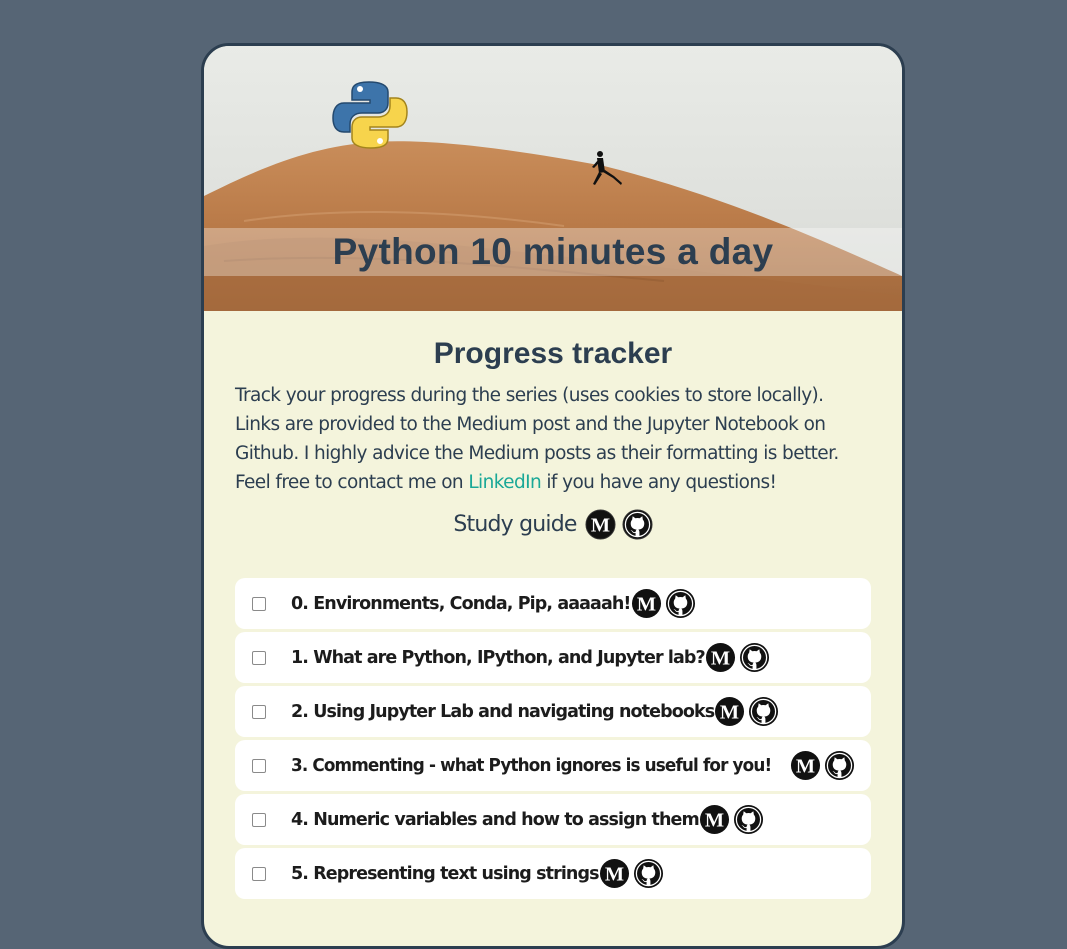 This screenshot has height=949, width=1067. What do you see at coordinates (461, 603) in the screenshot?
I see `lesson-label: 0. Environments, Conda, Pip, aaaaah!` at bounding box center [461, 603].